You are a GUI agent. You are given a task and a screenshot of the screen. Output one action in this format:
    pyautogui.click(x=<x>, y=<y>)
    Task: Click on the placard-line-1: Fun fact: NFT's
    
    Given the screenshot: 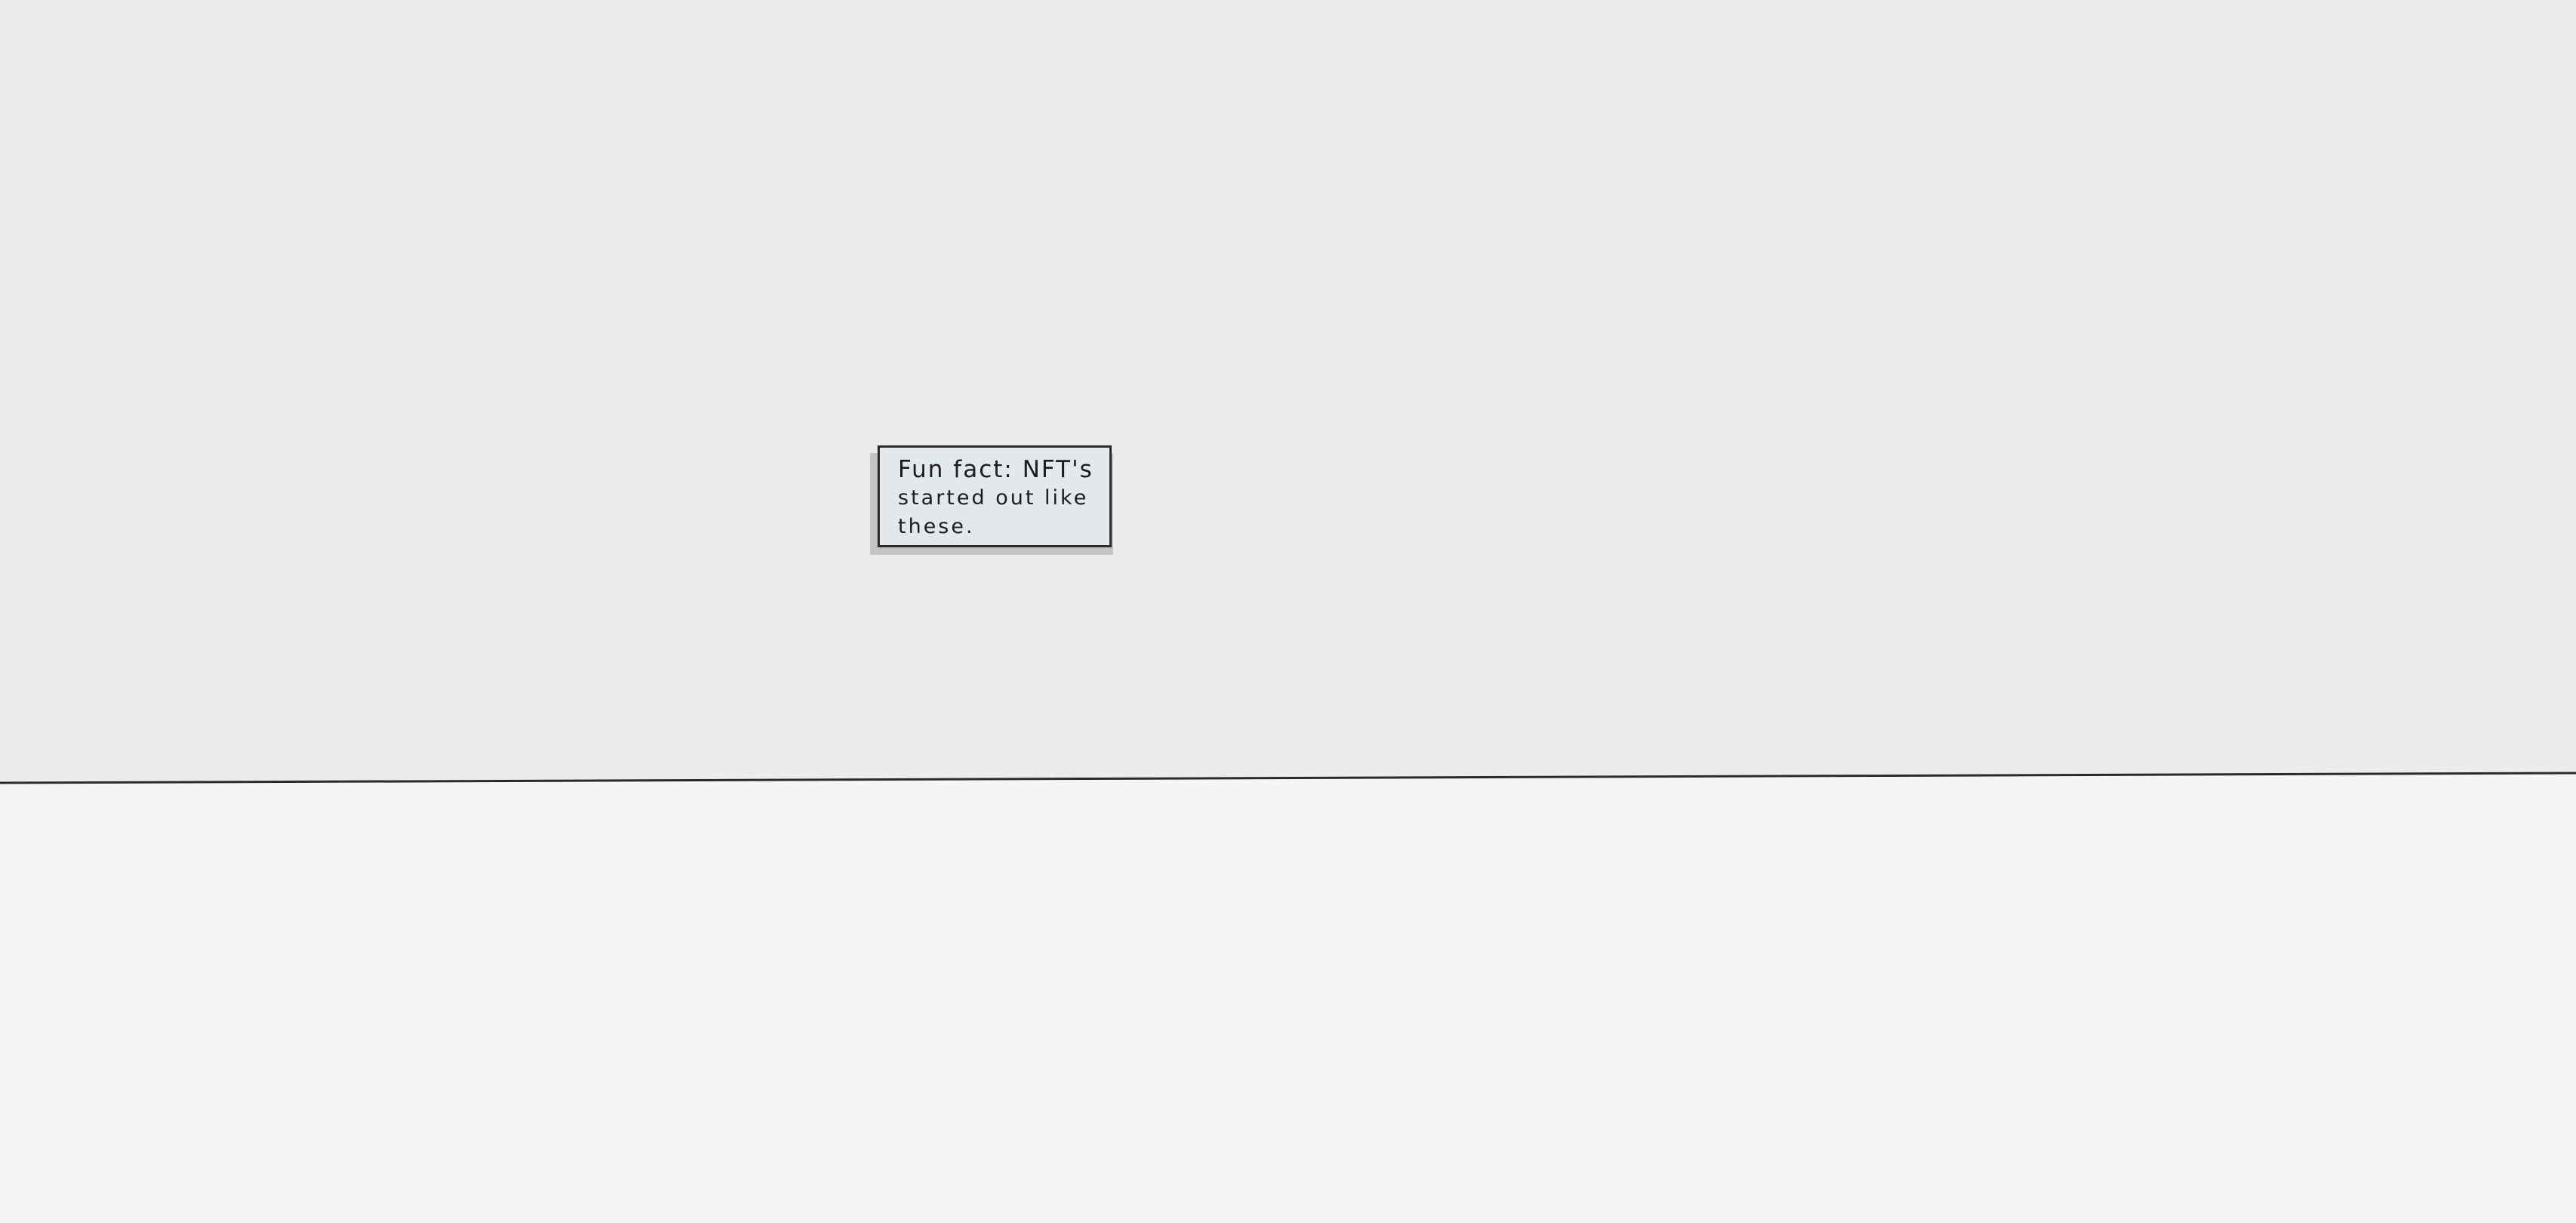 What is the action you would take?
    pyautogui.click(x=996, y=470)
    